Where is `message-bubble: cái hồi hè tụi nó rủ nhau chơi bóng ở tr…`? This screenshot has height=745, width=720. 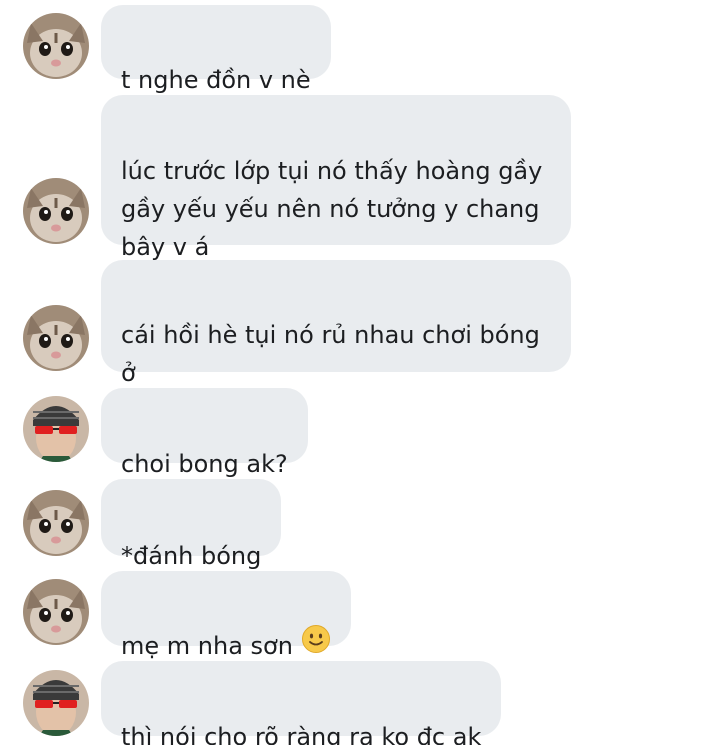 message-bubble: cái hồi hè tụi nó rủ nhau chơi bóng ở tr… is located at coordinates (336, 342).